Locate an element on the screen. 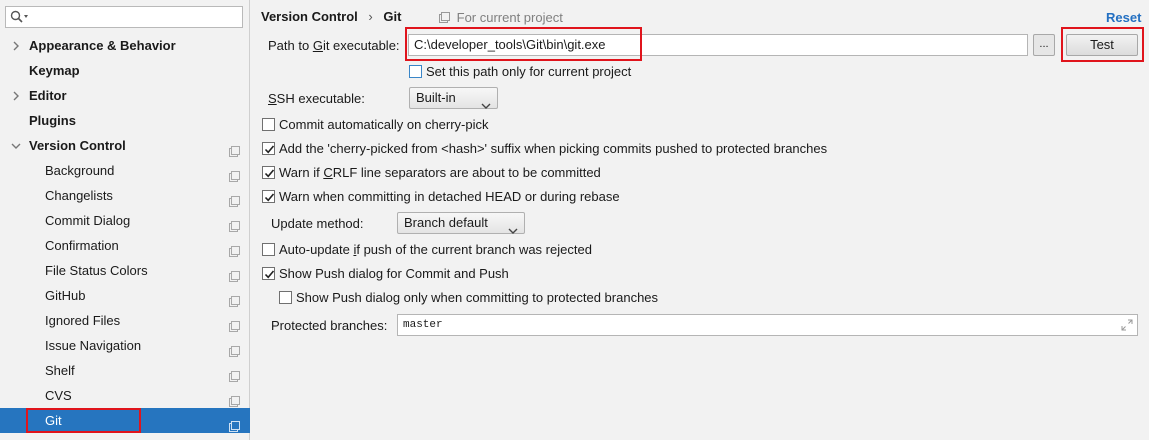  ssh-selected-value: Built-in is located at coordinates (436, 97).